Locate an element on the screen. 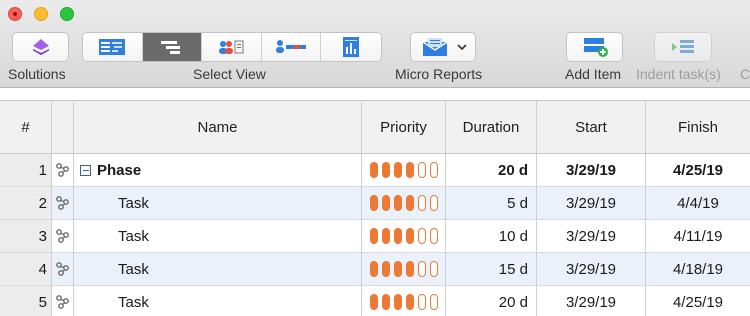 Image resolution: width=750 pixels, height=316 pixels. table-row: 5 Task 20 d 3/29/19 4/25/19 is located at coordinates (375, 301).